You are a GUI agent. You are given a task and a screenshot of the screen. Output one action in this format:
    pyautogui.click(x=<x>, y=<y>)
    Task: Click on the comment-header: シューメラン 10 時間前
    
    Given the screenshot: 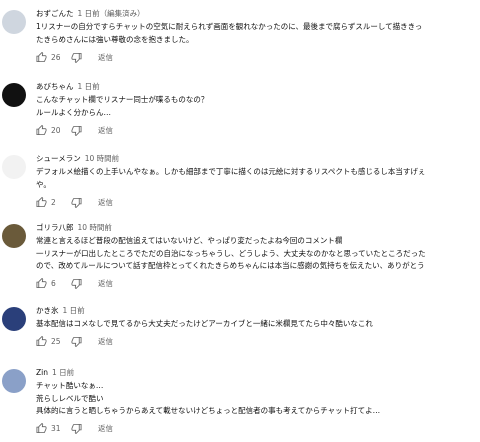 What is the action you would take?
    pyautogui.click(x=258, y=158)
    